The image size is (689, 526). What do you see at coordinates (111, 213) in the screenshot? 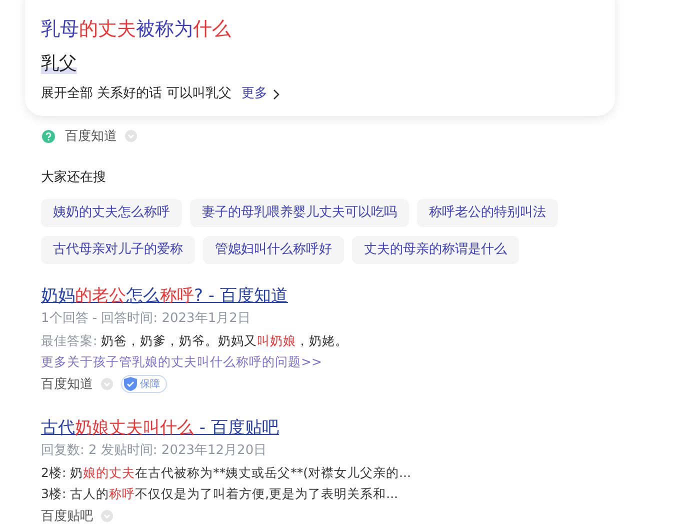
I see `related-search-chip: 姨奶的丈夫怎么称呼` at bounding box center [111, 213].